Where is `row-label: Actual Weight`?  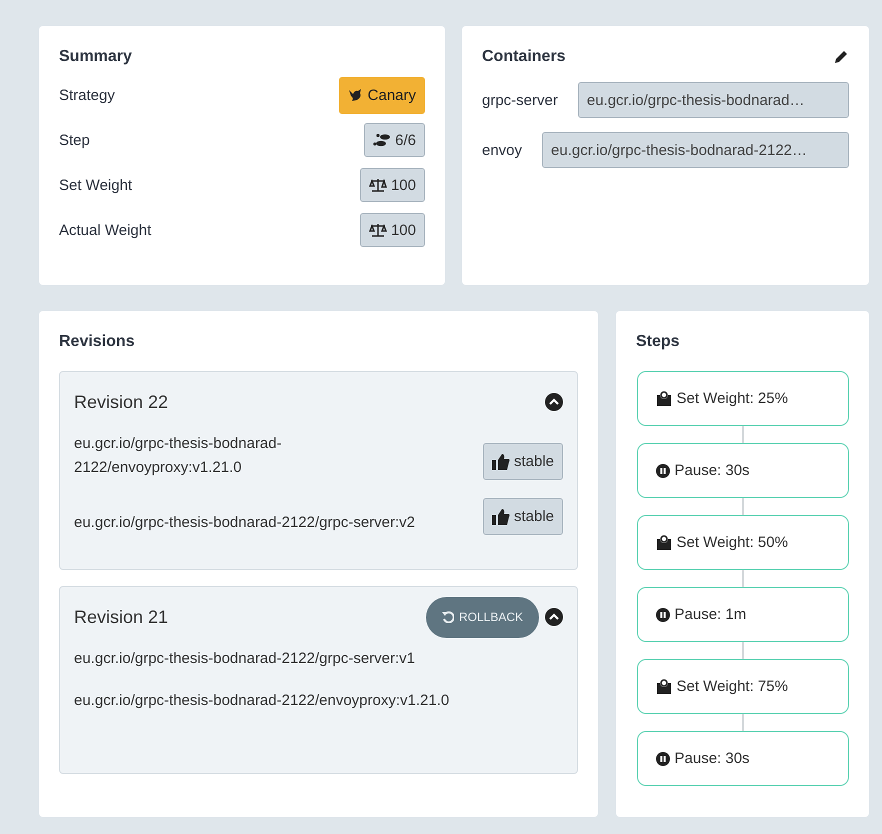
row-label: Actual Weight is located at coordinates (105, 230).